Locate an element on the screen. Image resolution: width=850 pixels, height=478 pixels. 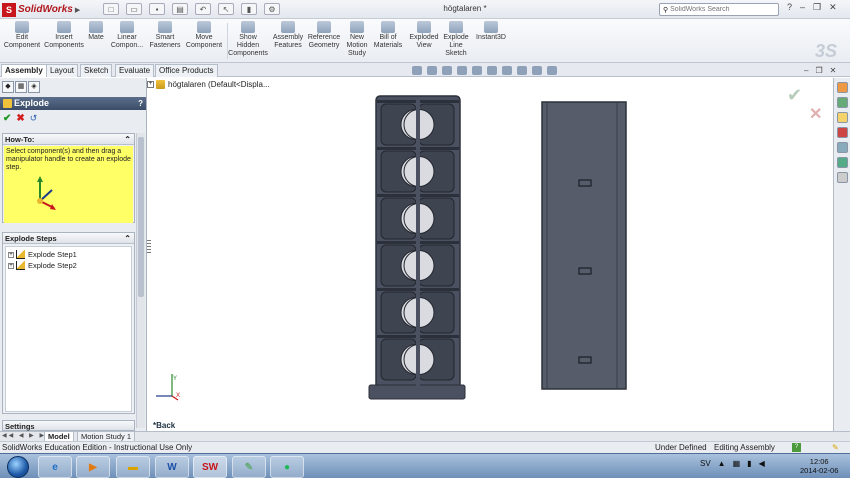
power-icon: ▮ is located at coordinates (749, 463).